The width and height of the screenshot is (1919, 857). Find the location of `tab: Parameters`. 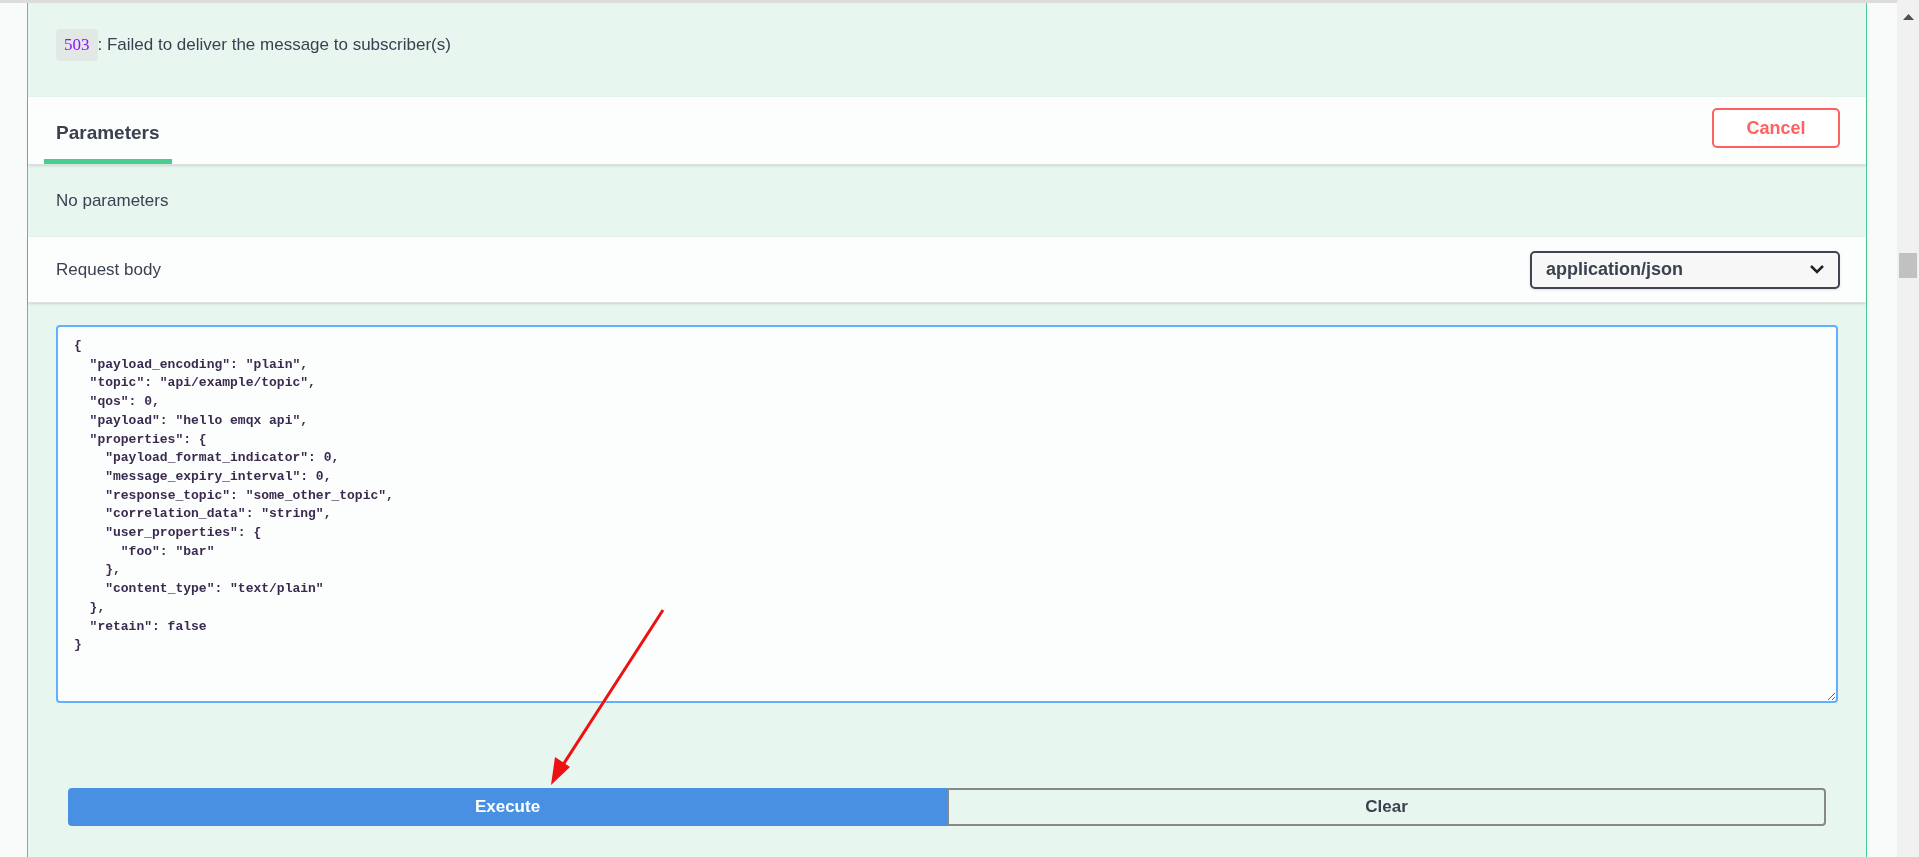

tab: Parameters is located at coordinates (108, 141).